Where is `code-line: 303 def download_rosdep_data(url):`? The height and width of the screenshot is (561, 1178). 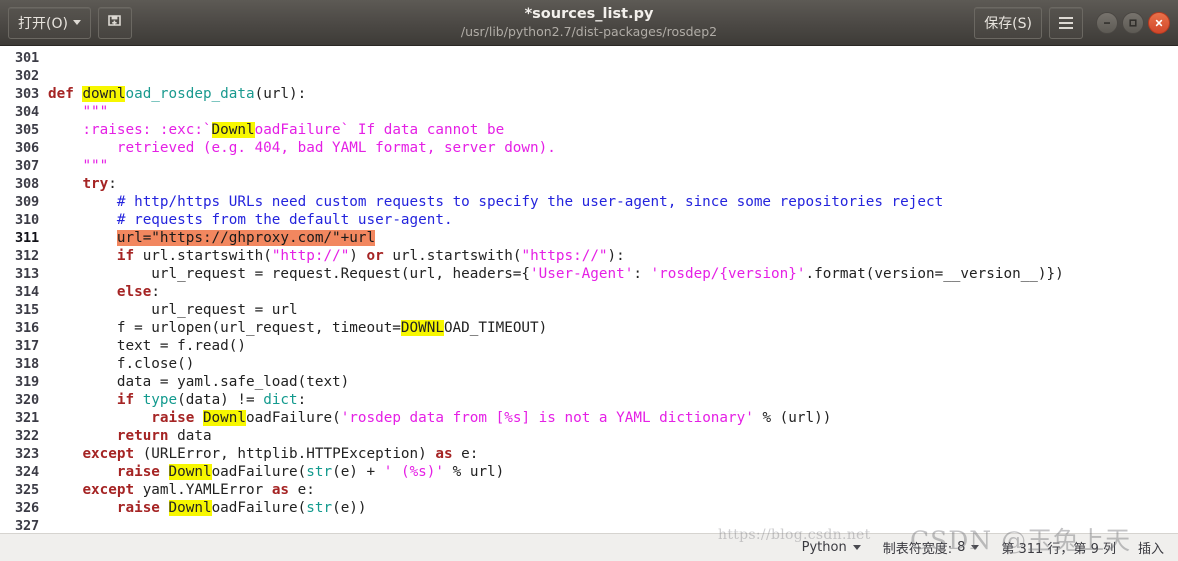 code-line: 303 def download_rosdep_data(url): is located at coordinates (589, 94).